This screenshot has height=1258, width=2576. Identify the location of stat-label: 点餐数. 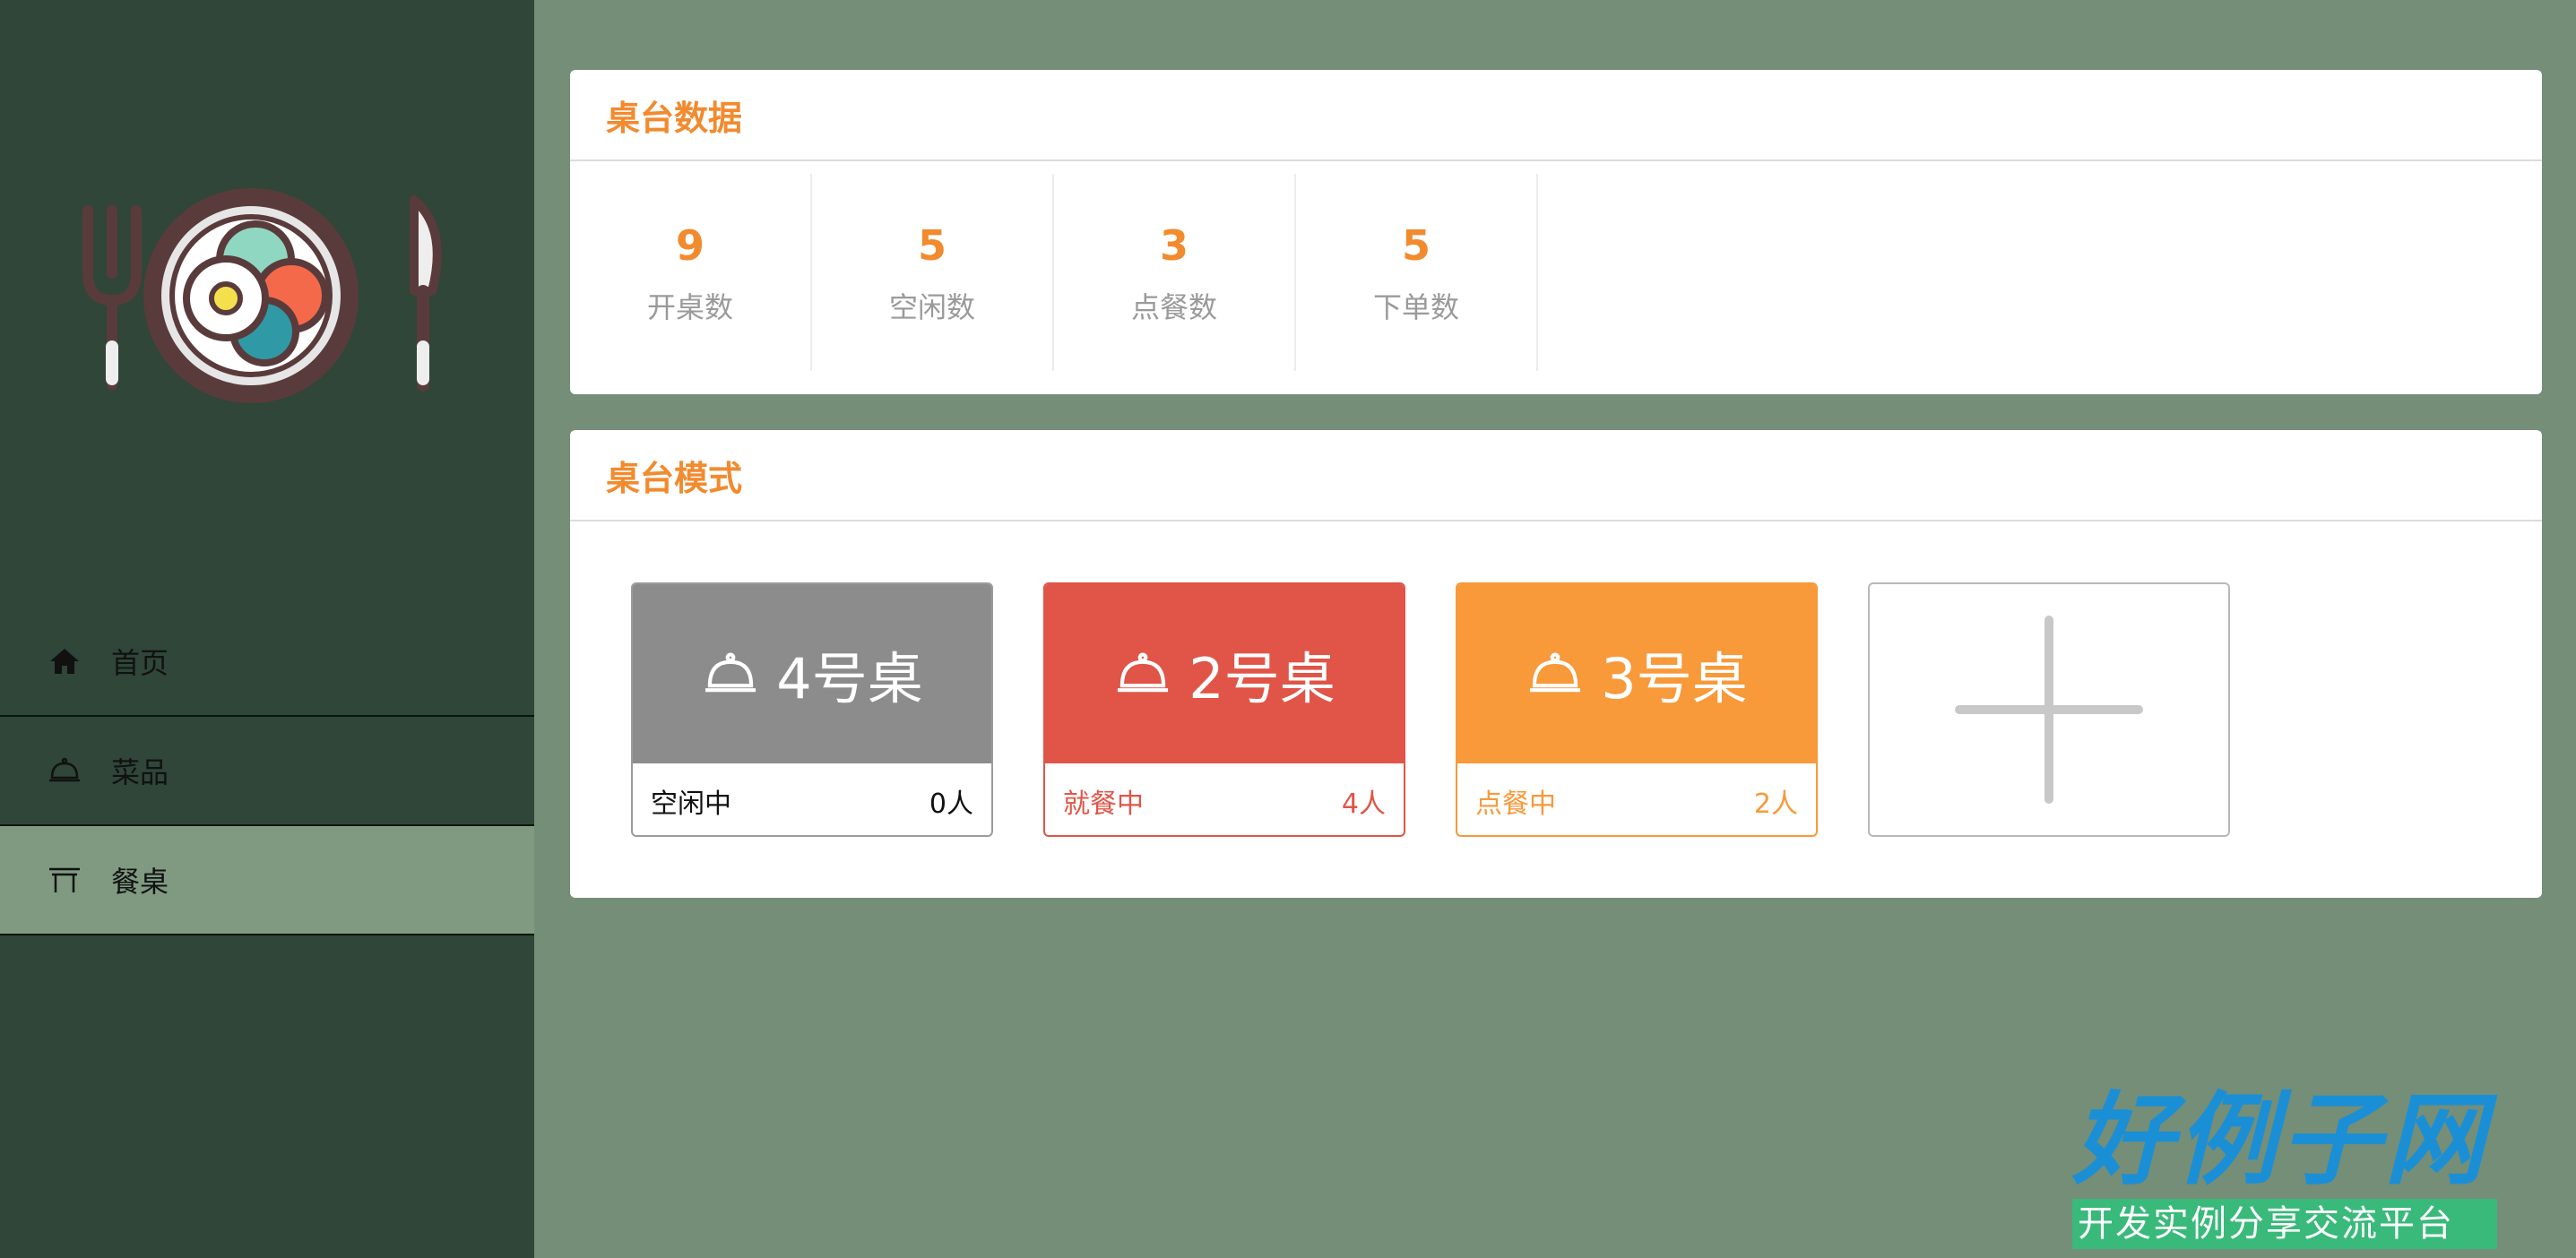
(1173, 307).